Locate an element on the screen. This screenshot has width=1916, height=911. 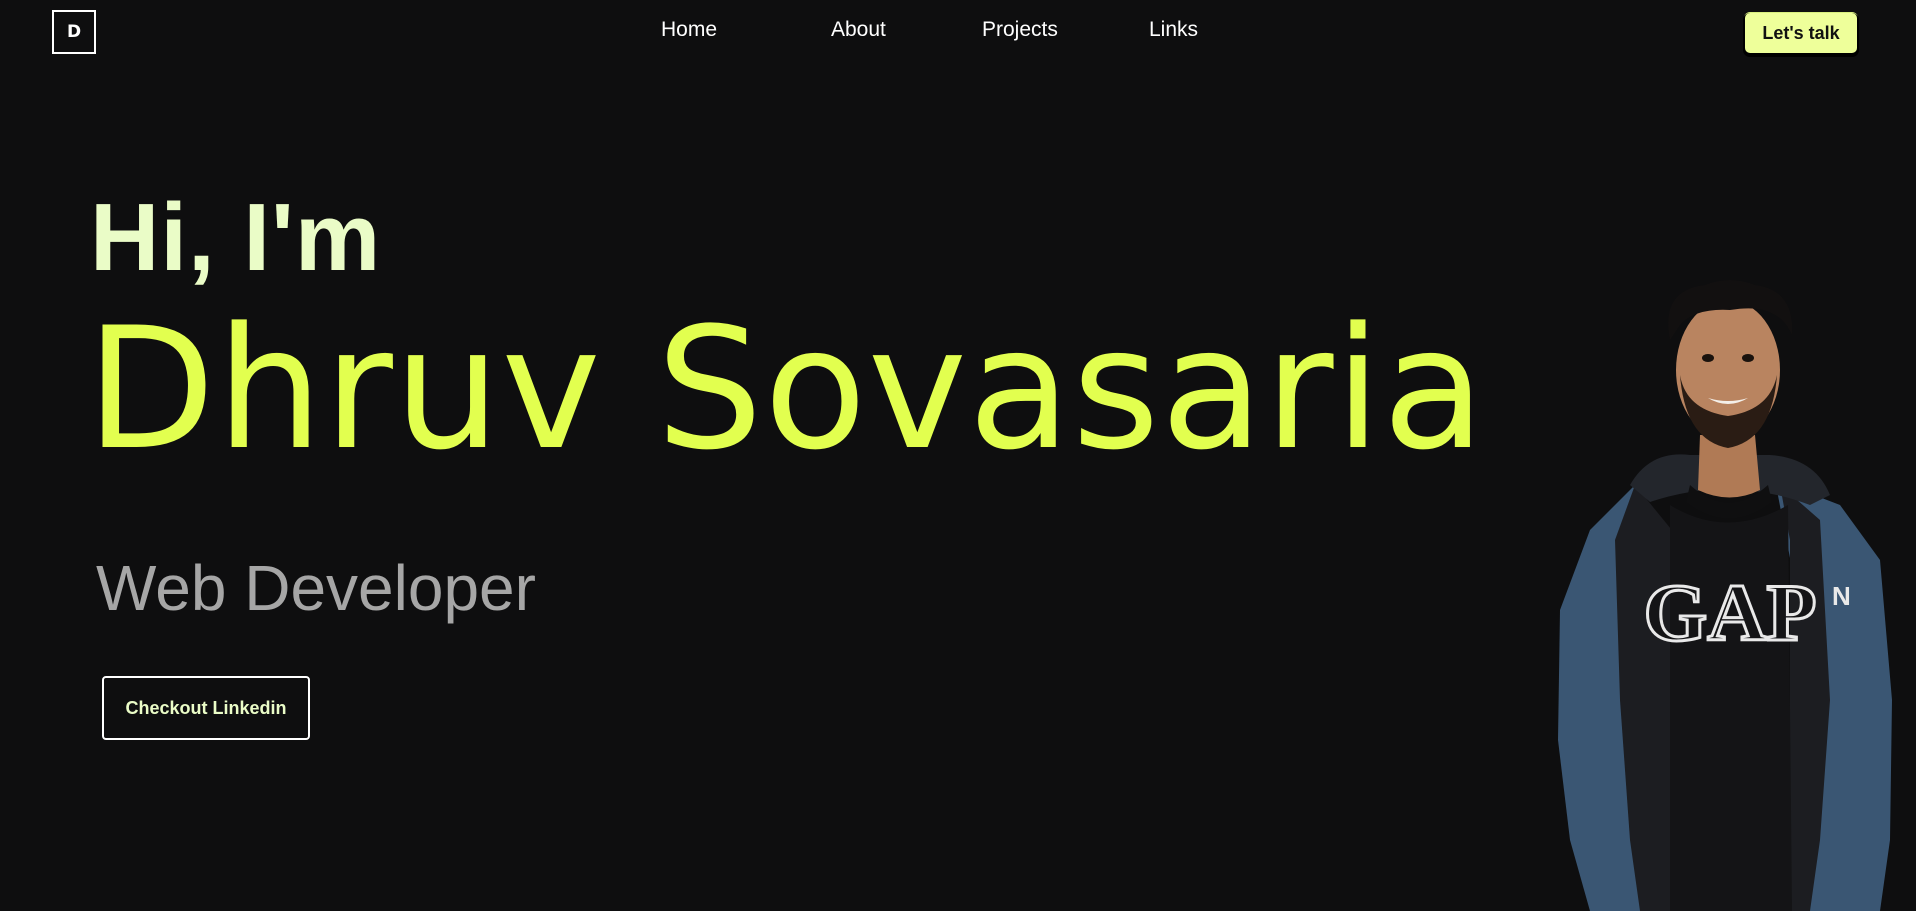
checkout-linkedin-button: Checkout Linkedin is located at coordinates (206, 708).